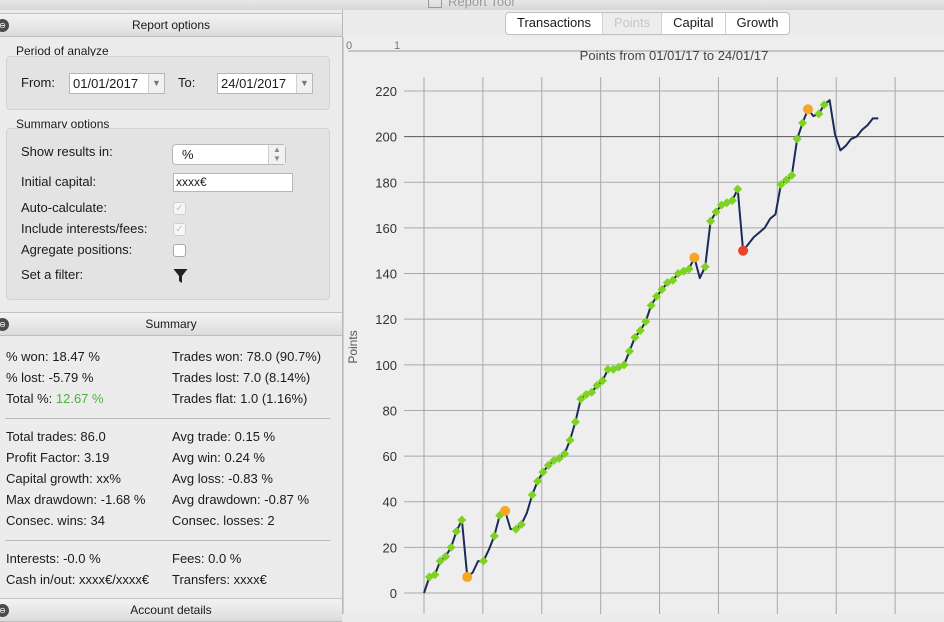  What do you see at coordinates (106, 83) in the screenshot?
I see `from-date-value: 01/01/2017` at bounding box center [106, 83].